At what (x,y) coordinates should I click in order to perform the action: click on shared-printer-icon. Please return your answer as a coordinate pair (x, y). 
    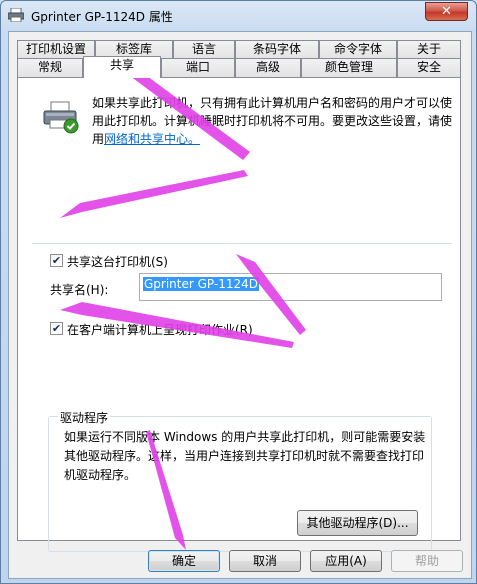
    Looking at the image, I should click on (61, 117).